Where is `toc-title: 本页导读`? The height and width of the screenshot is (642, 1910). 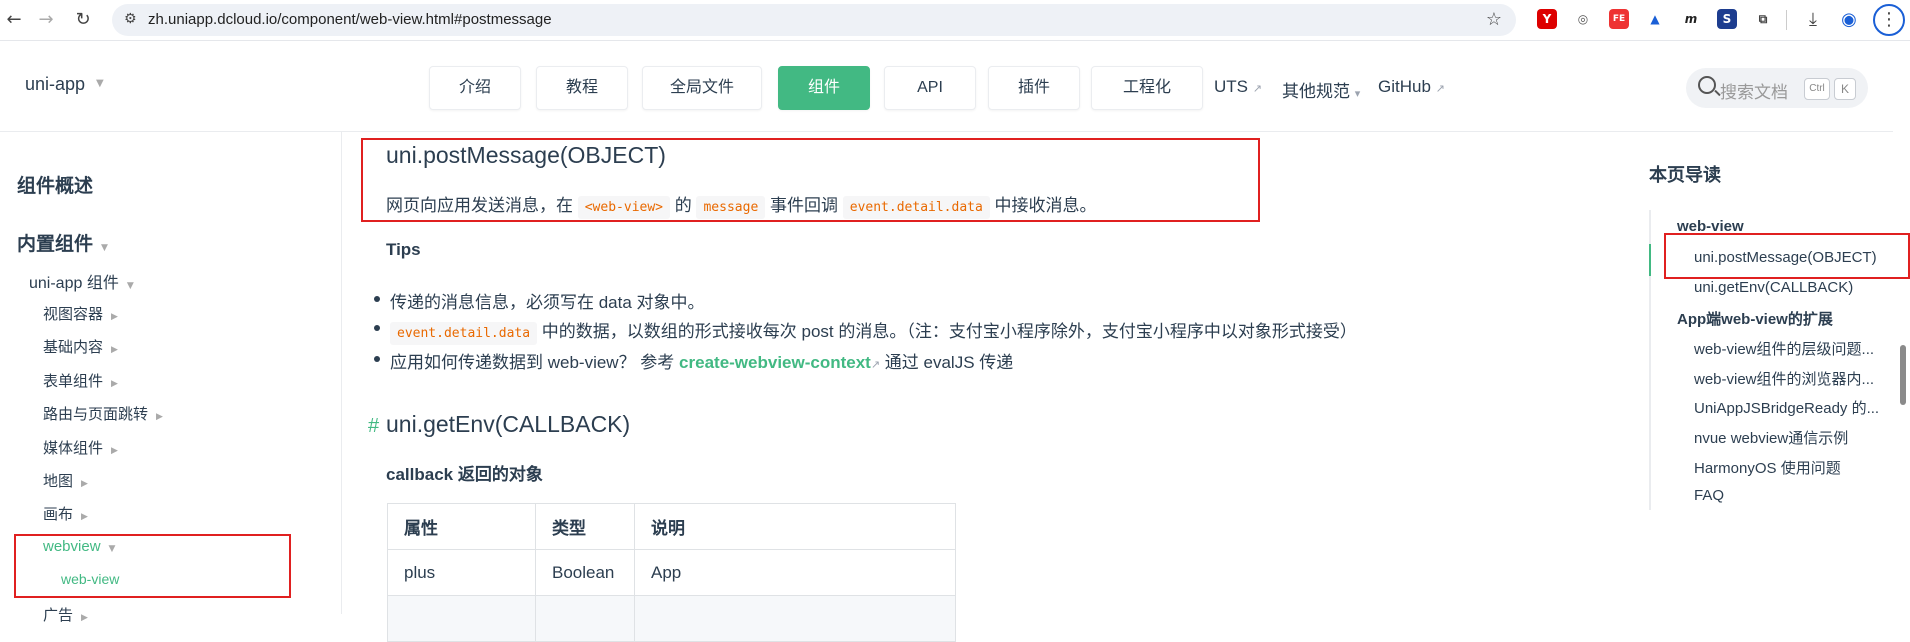 toc-title: 本页导读 is located at coordinates (1685, 175).